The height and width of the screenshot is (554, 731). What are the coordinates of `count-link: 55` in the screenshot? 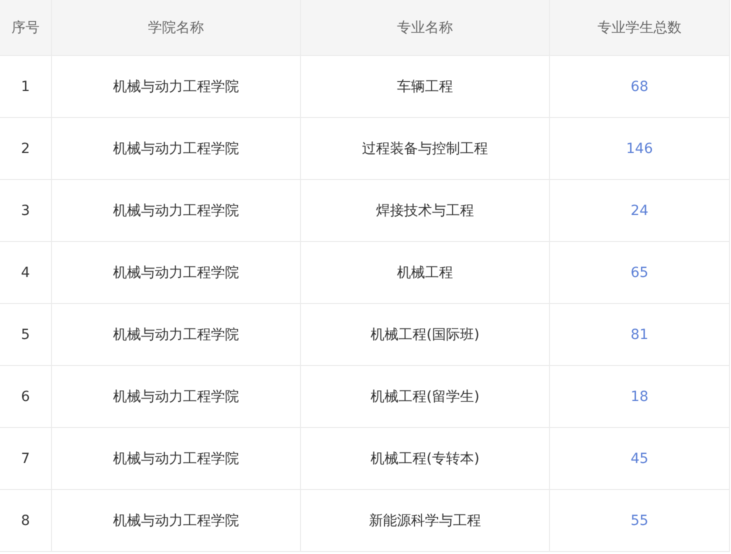 It's located at (639, 520).